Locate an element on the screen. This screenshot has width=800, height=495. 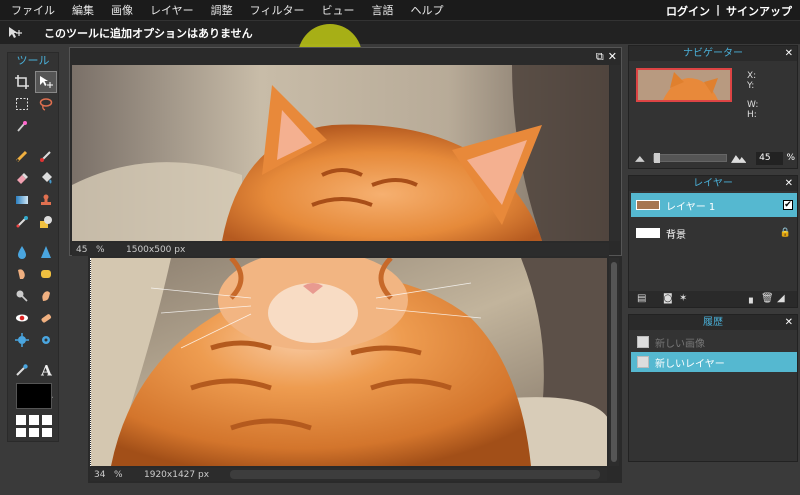
zoom-out-mountain-icon is located at coordinates (640, 158).